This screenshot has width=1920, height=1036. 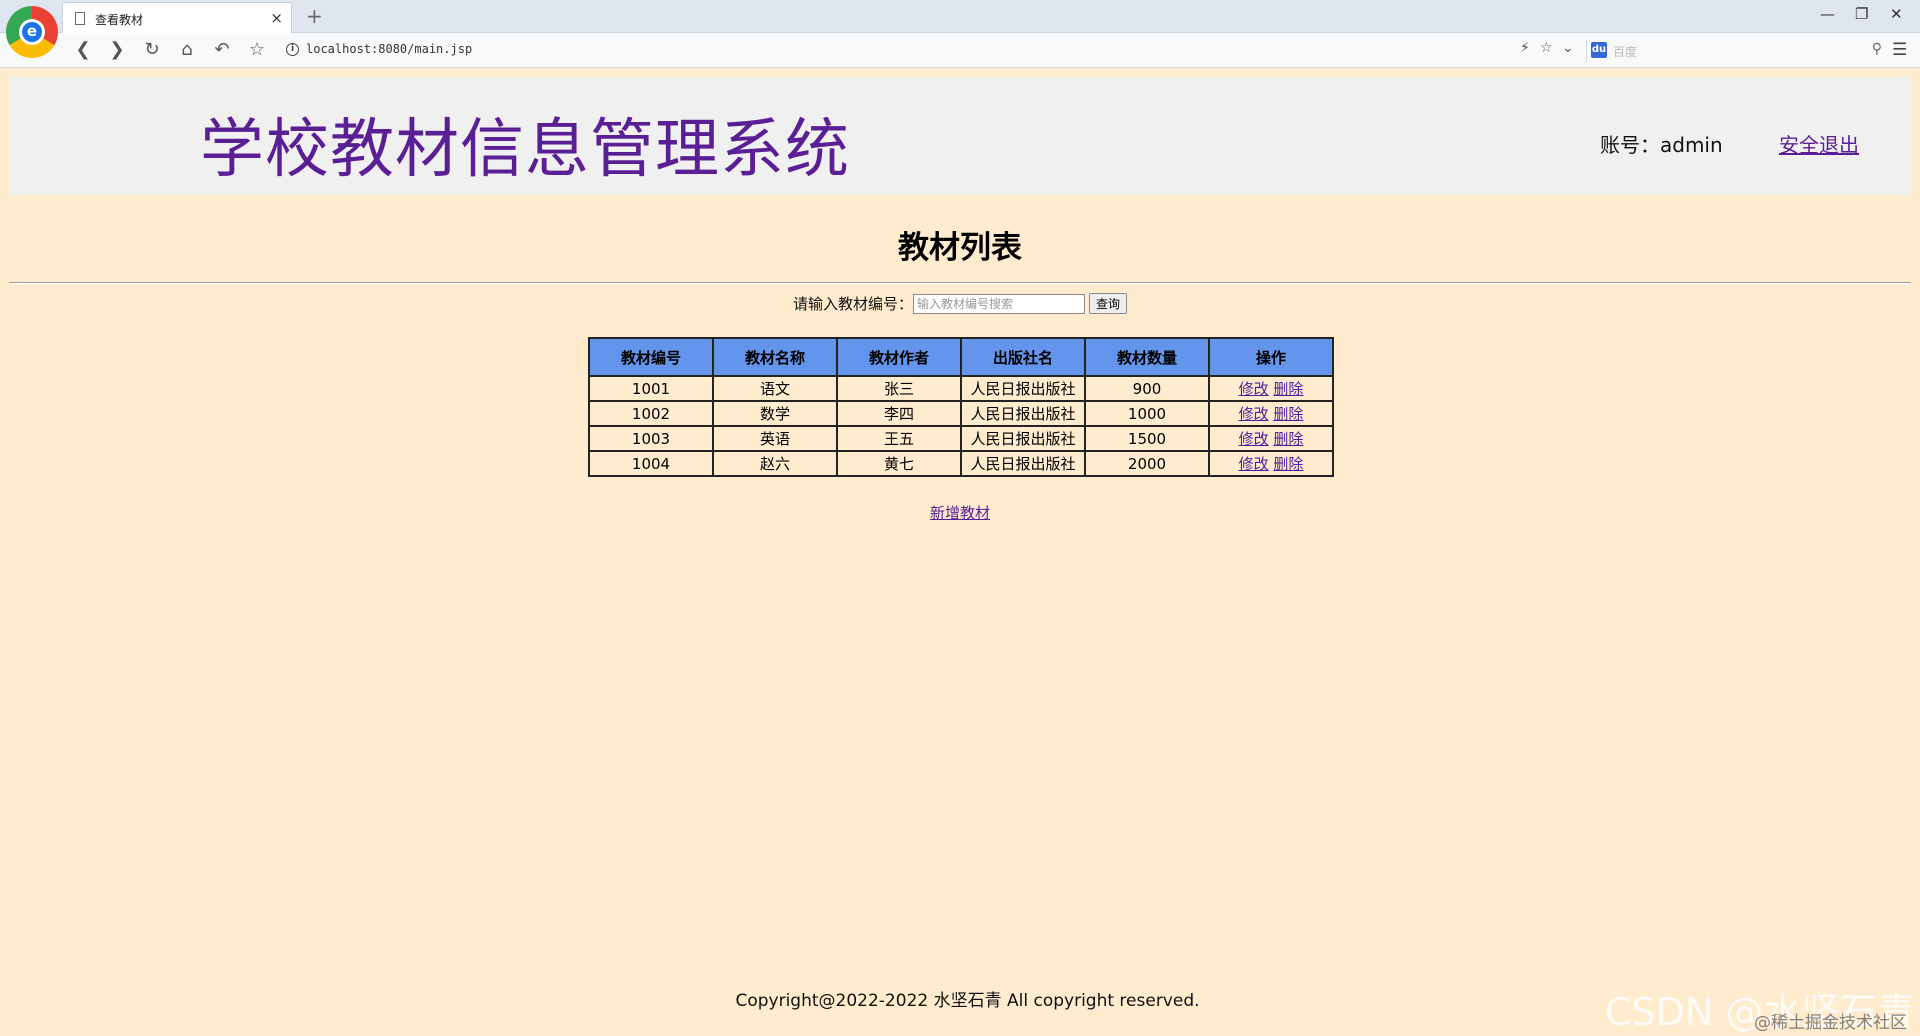 I want to click on column-header-id: 教材编号, so click(x=651, y=357).